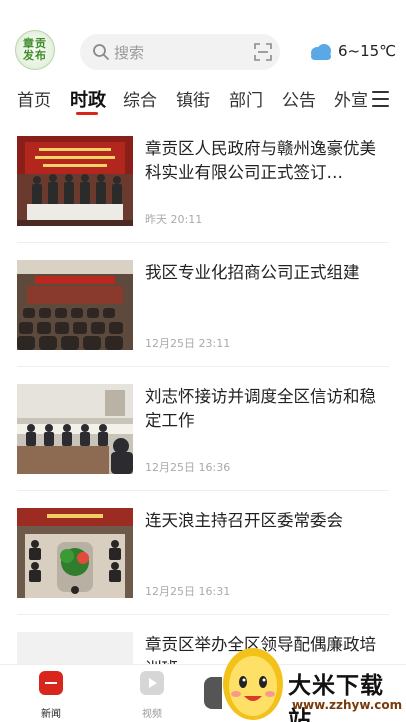  What do you see at coordinates (174, 219) in the screenshot?
I see `news-time: 昨天 20:11` at bounding box center [174, 219].